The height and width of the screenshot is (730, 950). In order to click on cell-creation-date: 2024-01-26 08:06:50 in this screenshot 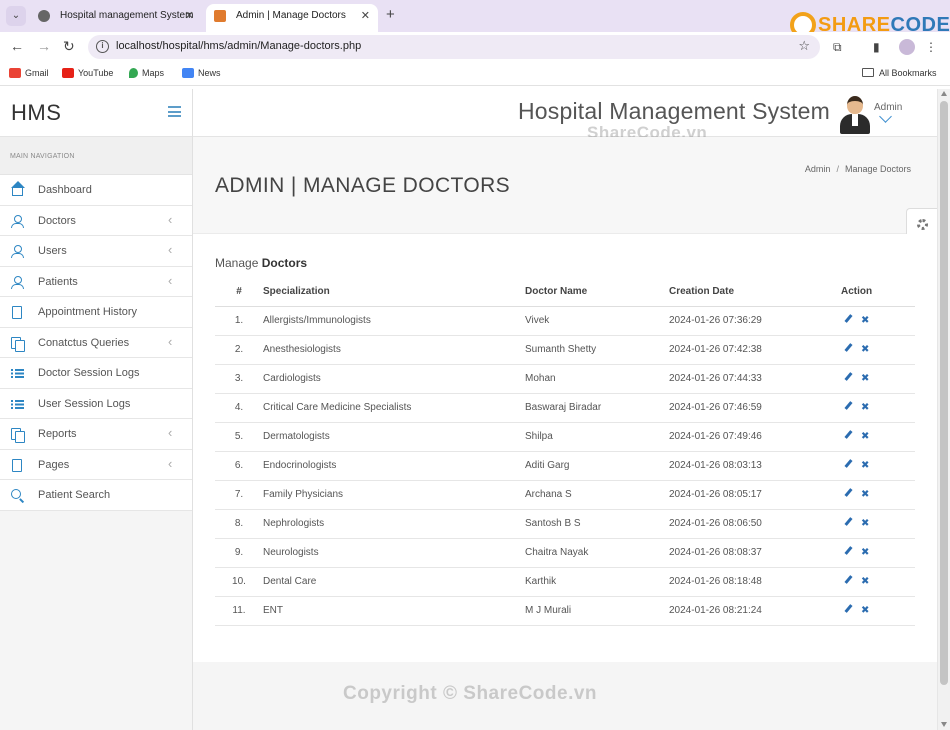, I will do `click(753, 524)`.